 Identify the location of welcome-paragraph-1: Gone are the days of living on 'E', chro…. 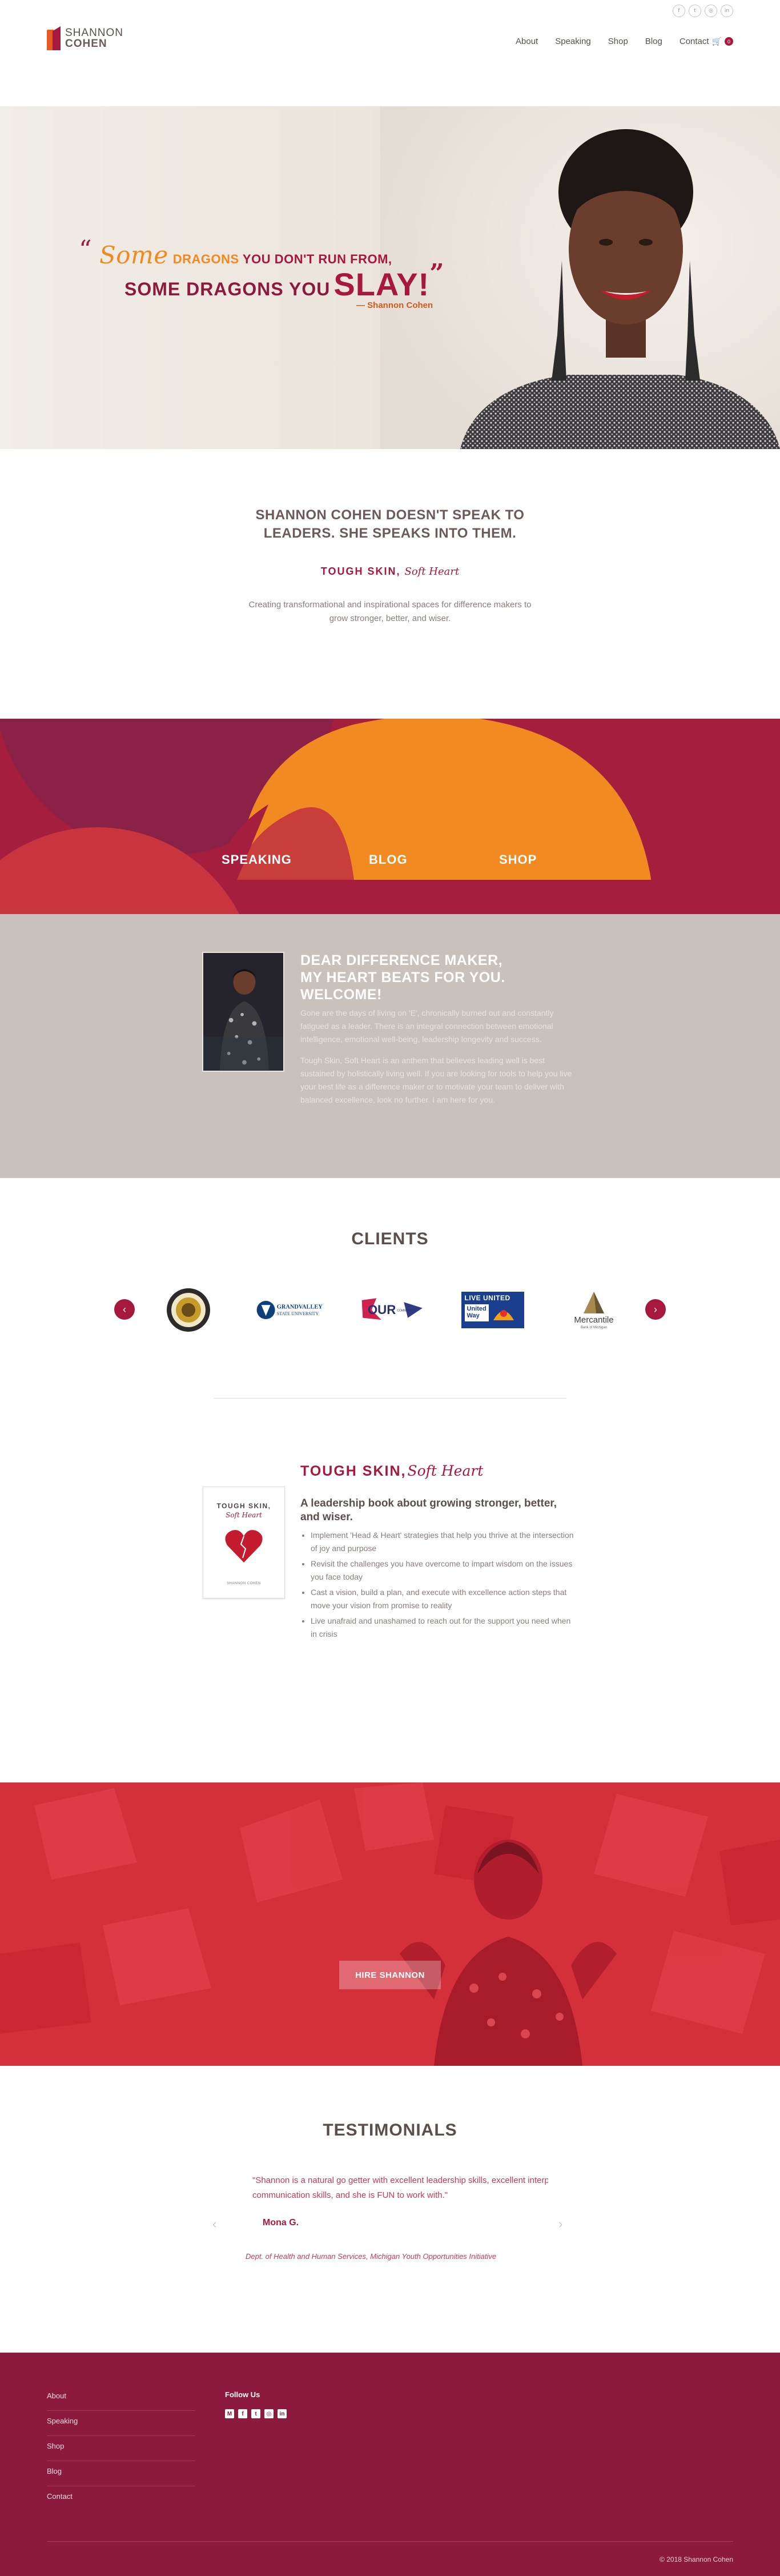
(427, 1026).